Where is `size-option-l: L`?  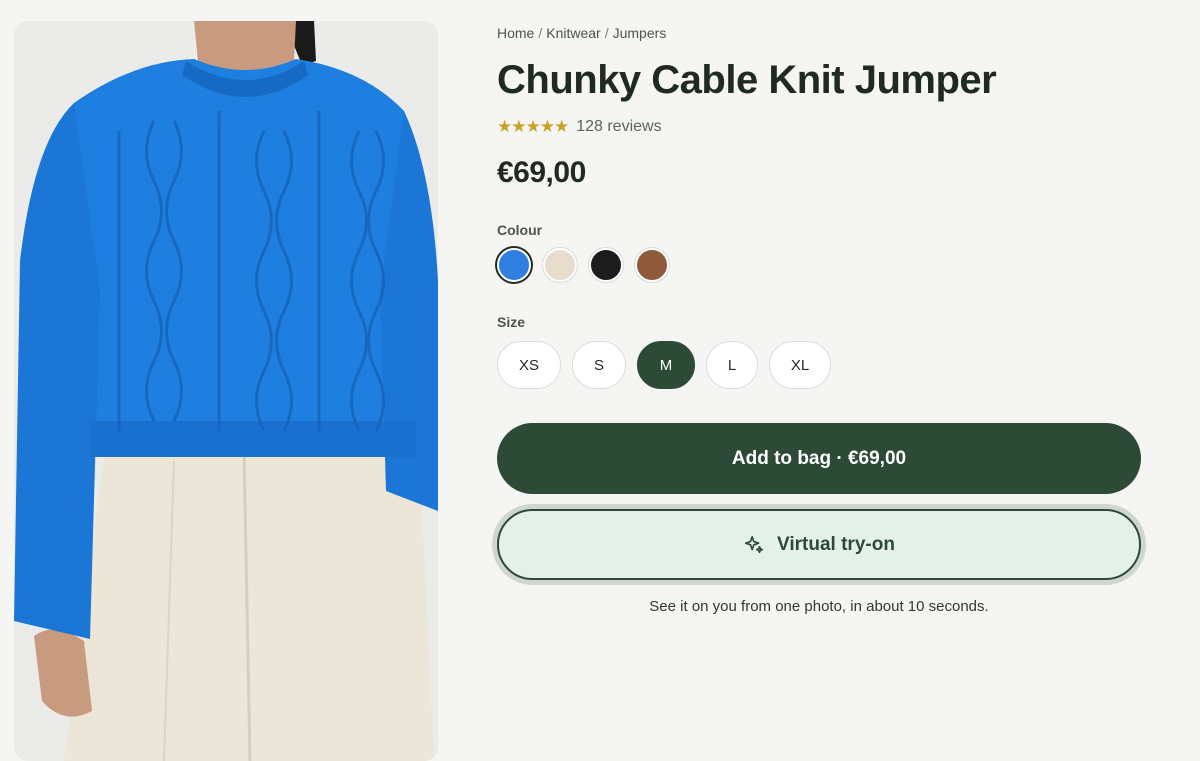
size-option-l: L is located at coordinates (732, 365).